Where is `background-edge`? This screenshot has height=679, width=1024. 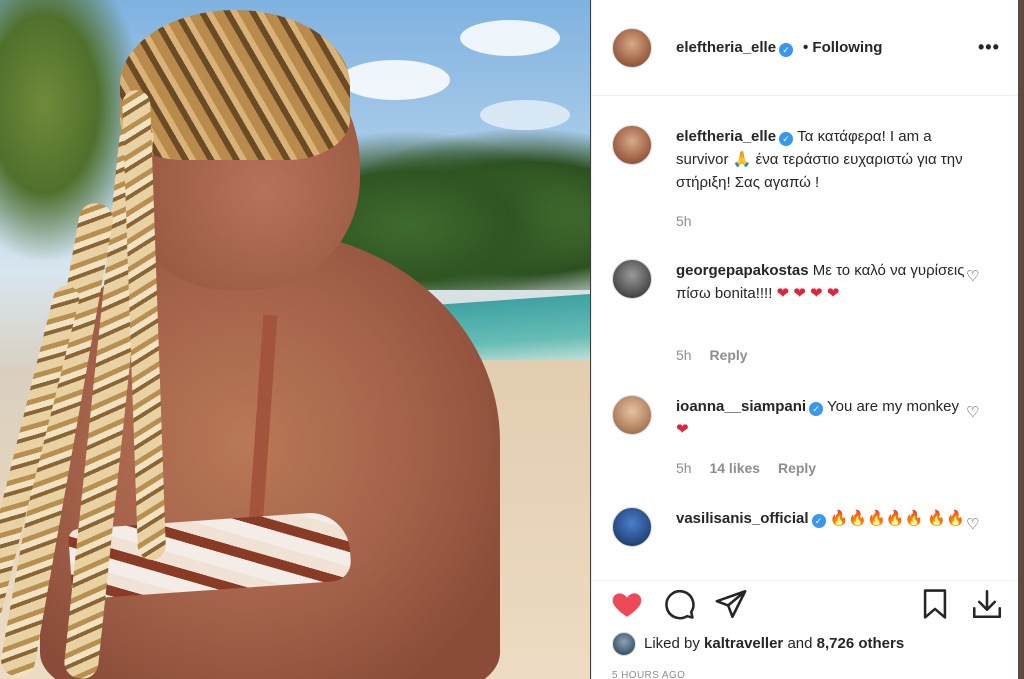 background-edge is located at coordinates (1021, 339).